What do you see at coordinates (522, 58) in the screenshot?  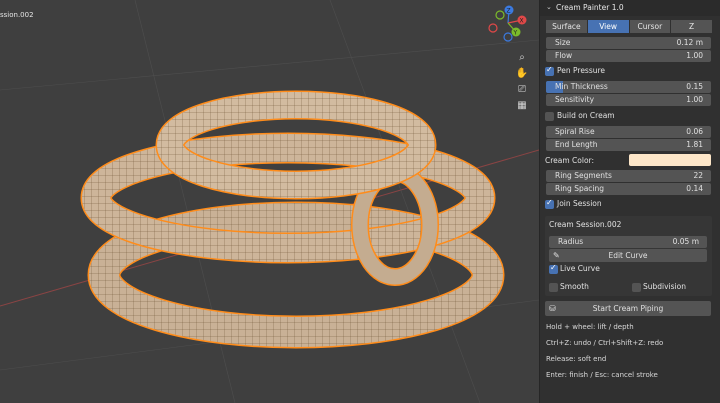 I see `zoom-icon: ⌕` at bounding box center [522, 58].